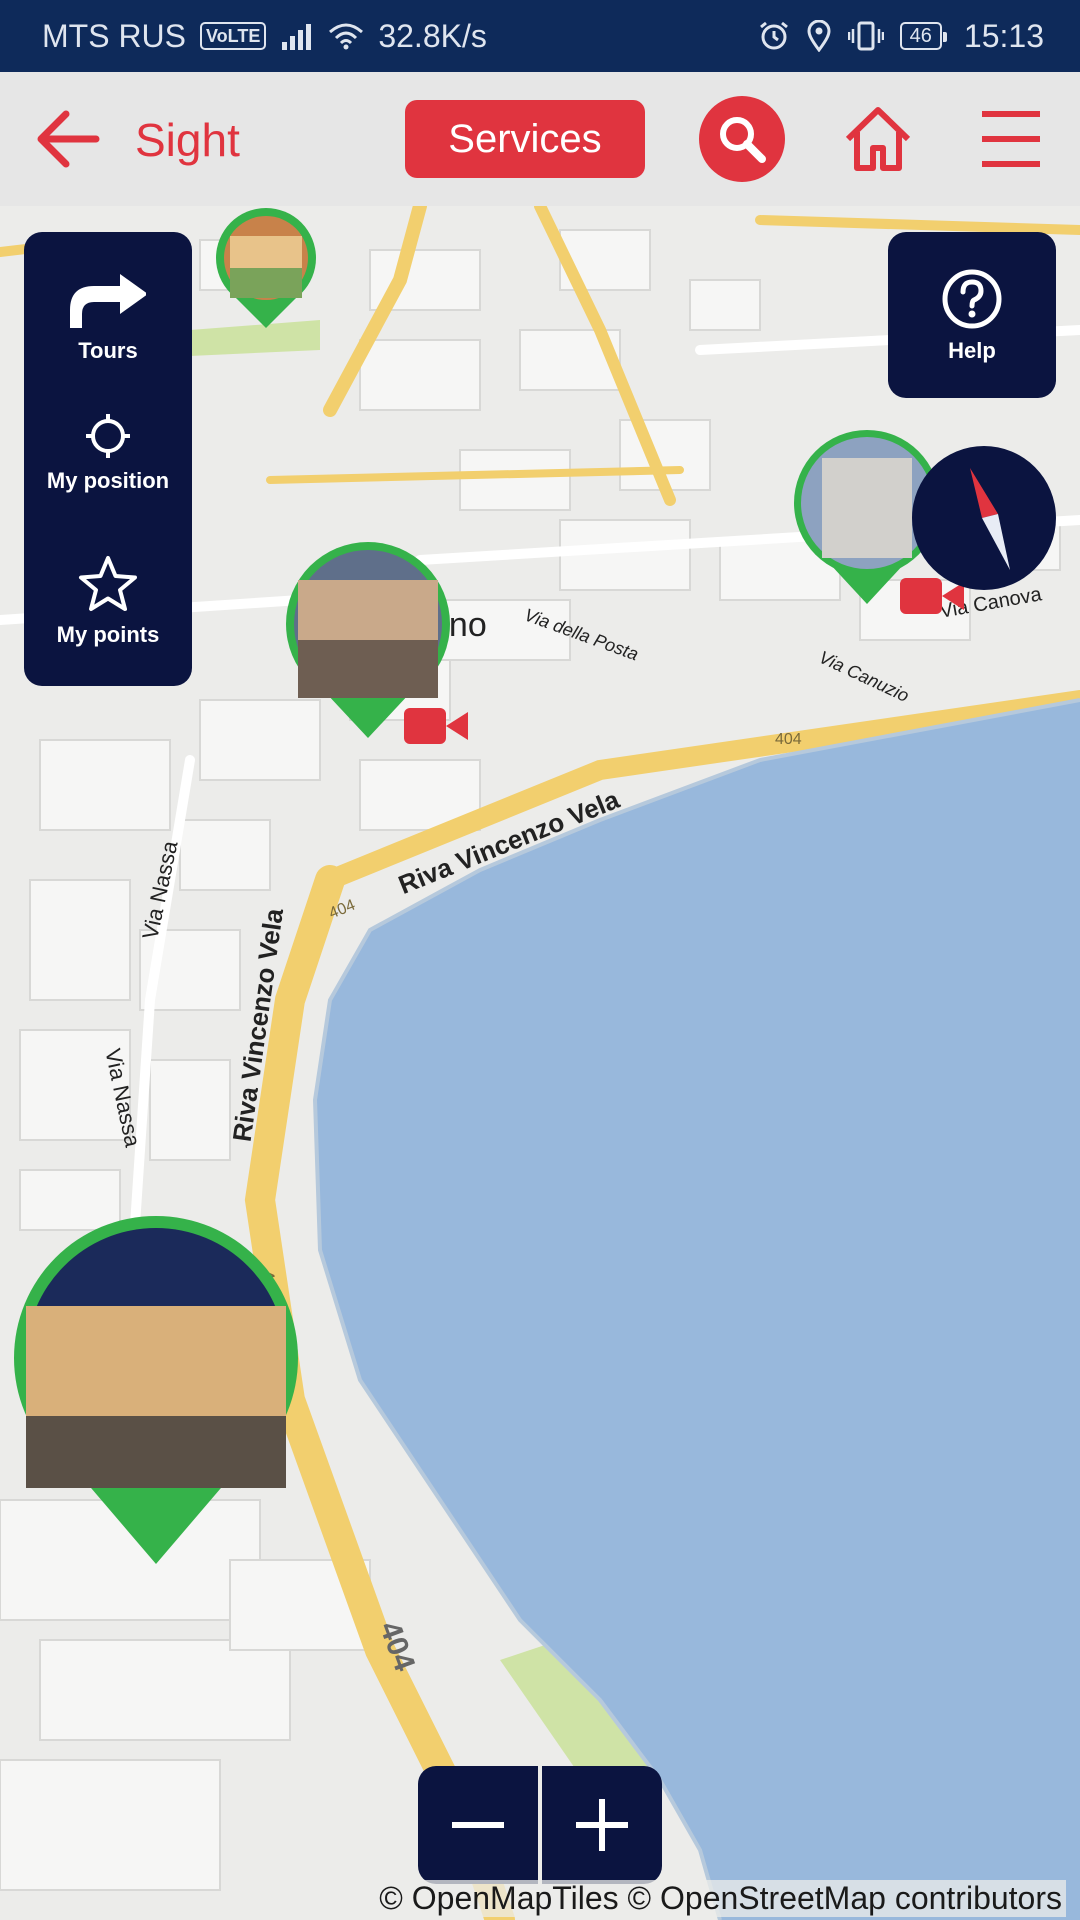  What do you see at coordinates (990, 519) in the screenshot?
I see `compass-icon` at bounding box center [990, 519].